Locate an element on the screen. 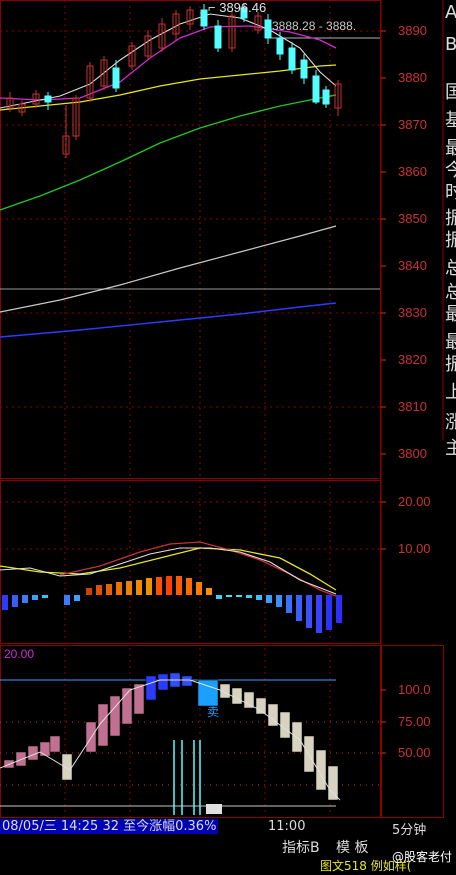 This screenshot has height=875, width=456. info-char: 上 is located at coordinates (450, 392).